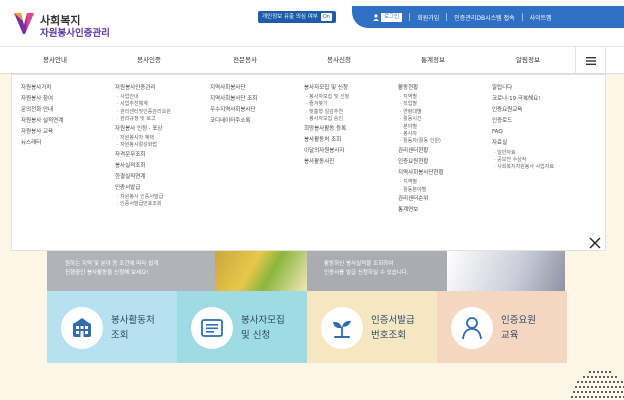 This screenshot has height=400, width=624. What do you see at coordinates (75, 32) in the screenshot?
I see `logo-subtitle: 자원봉사인증관리` at bounding box center [75, 32].